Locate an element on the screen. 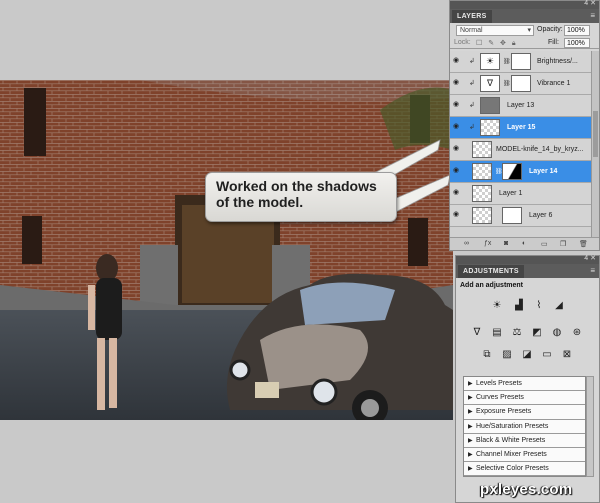  lock-icons: ☐ ✎ ✥ 🔒︎ is located at coordinates (497, 43).